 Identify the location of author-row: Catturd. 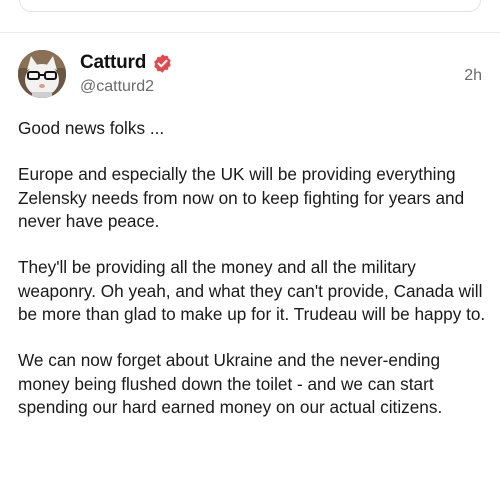
(126, 63).